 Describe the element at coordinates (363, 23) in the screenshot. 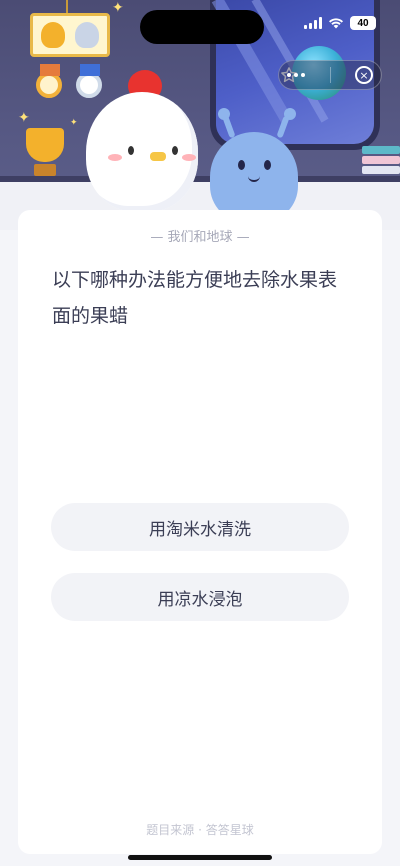

I see `battery-icon: 40` at that location.